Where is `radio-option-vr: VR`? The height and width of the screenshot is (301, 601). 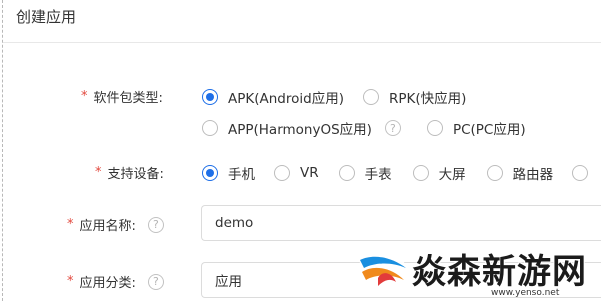 radio-option-vr: VR is located at coordinates (296, 173).